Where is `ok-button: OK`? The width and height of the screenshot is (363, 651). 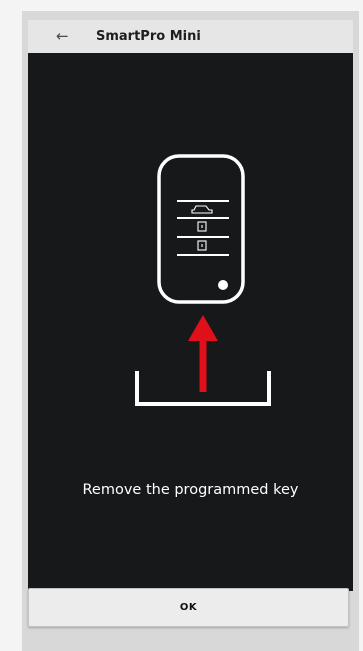 ok-button: OK is located at coordinates (188, 607).